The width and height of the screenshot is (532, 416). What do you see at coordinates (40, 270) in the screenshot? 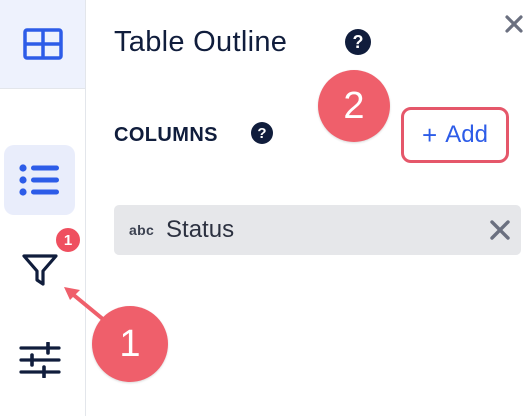
I see `filter-icon` at bounding box center [40, 270].